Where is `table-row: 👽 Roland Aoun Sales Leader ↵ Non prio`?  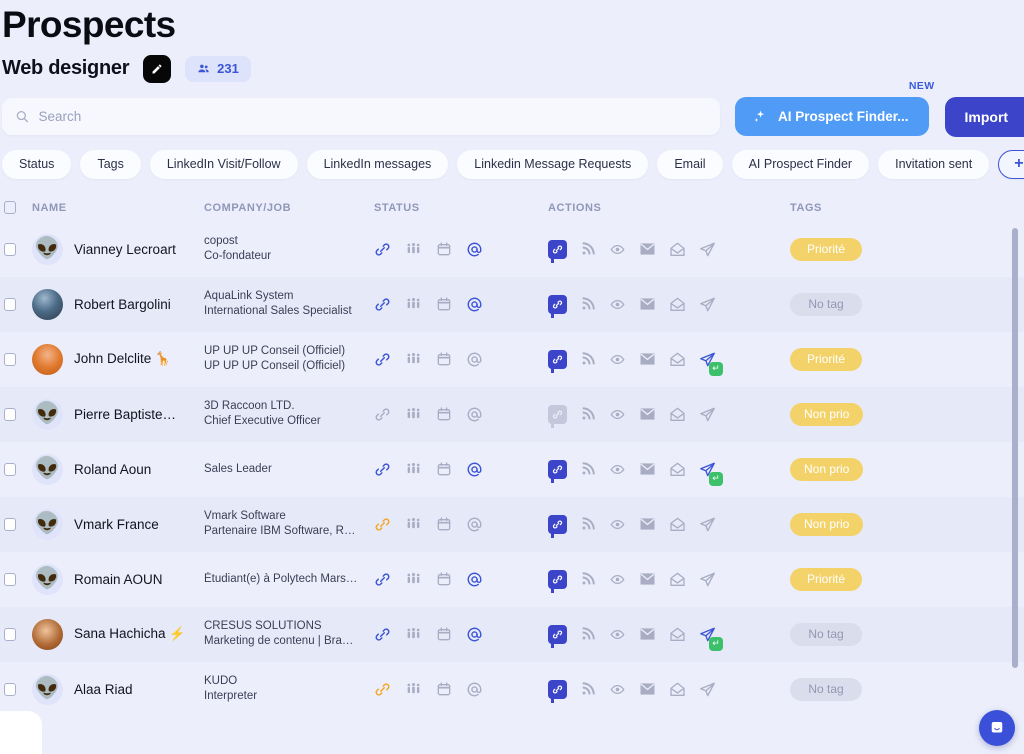 table-row: 👽 Roland Aoun Sales Leader ↵ Non prio is located at coordinates (512, 469).